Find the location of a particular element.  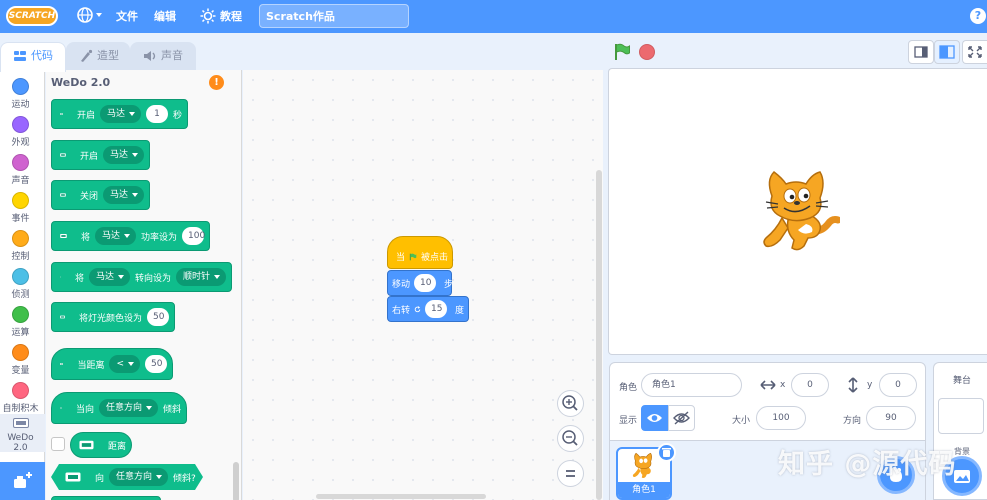

zoom-reset-icon is located at coordinates (570, 473).